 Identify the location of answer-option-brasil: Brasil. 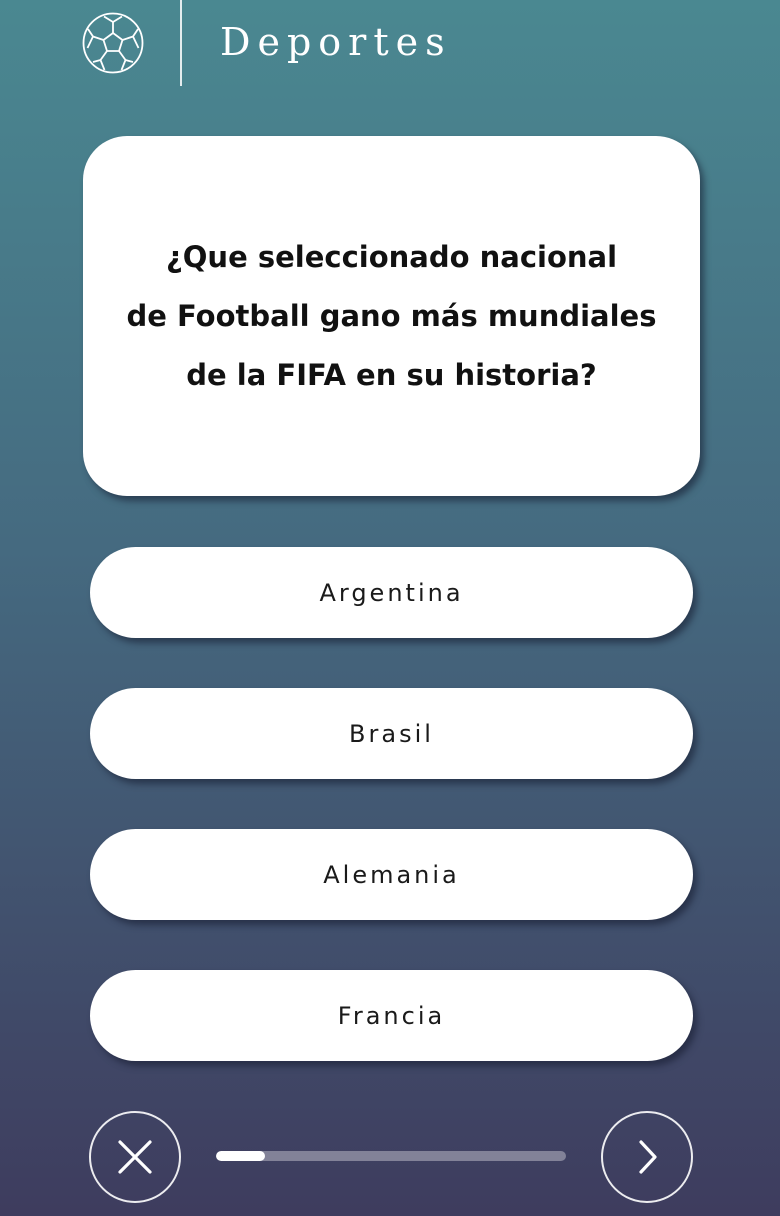
(391, 733).